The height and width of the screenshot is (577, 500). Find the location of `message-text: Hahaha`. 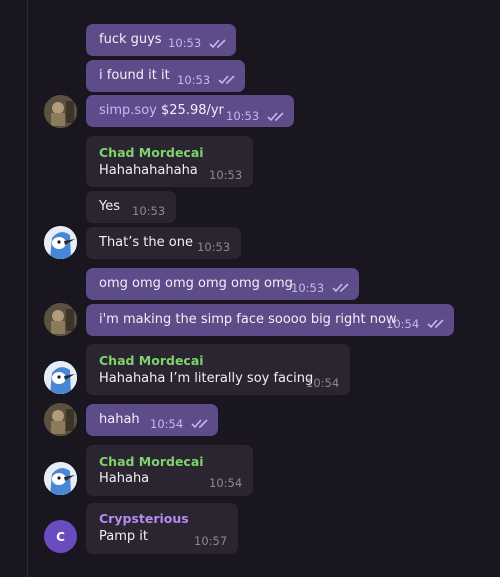

message-text: Hahaha is located at coordinates (124, 478).